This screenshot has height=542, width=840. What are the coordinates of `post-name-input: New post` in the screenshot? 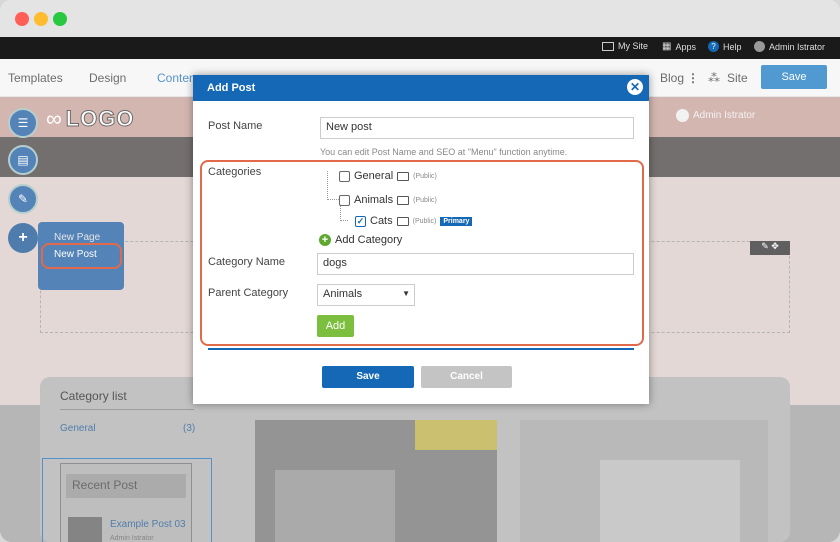 It's located at (477, 128).